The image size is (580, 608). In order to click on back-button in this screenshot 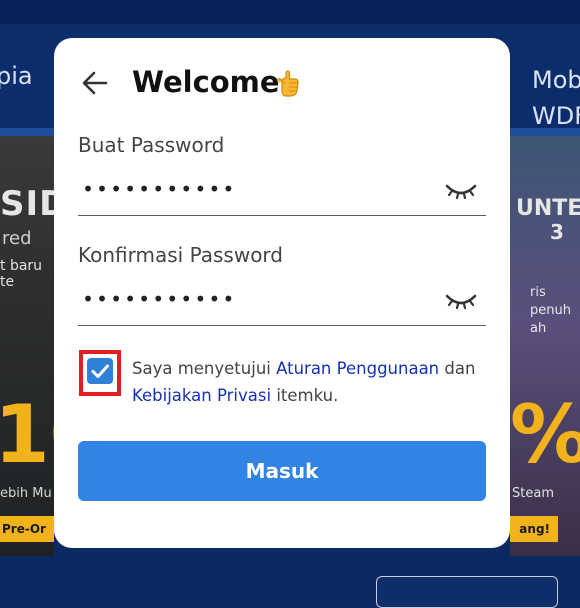, I will do `click(95, 83)`.